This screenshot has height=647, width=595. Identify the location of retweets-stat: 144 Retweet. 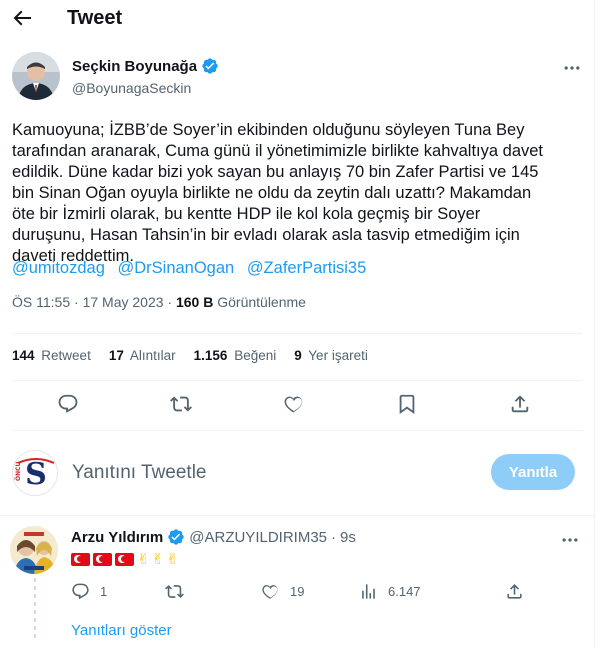
(51, 355).